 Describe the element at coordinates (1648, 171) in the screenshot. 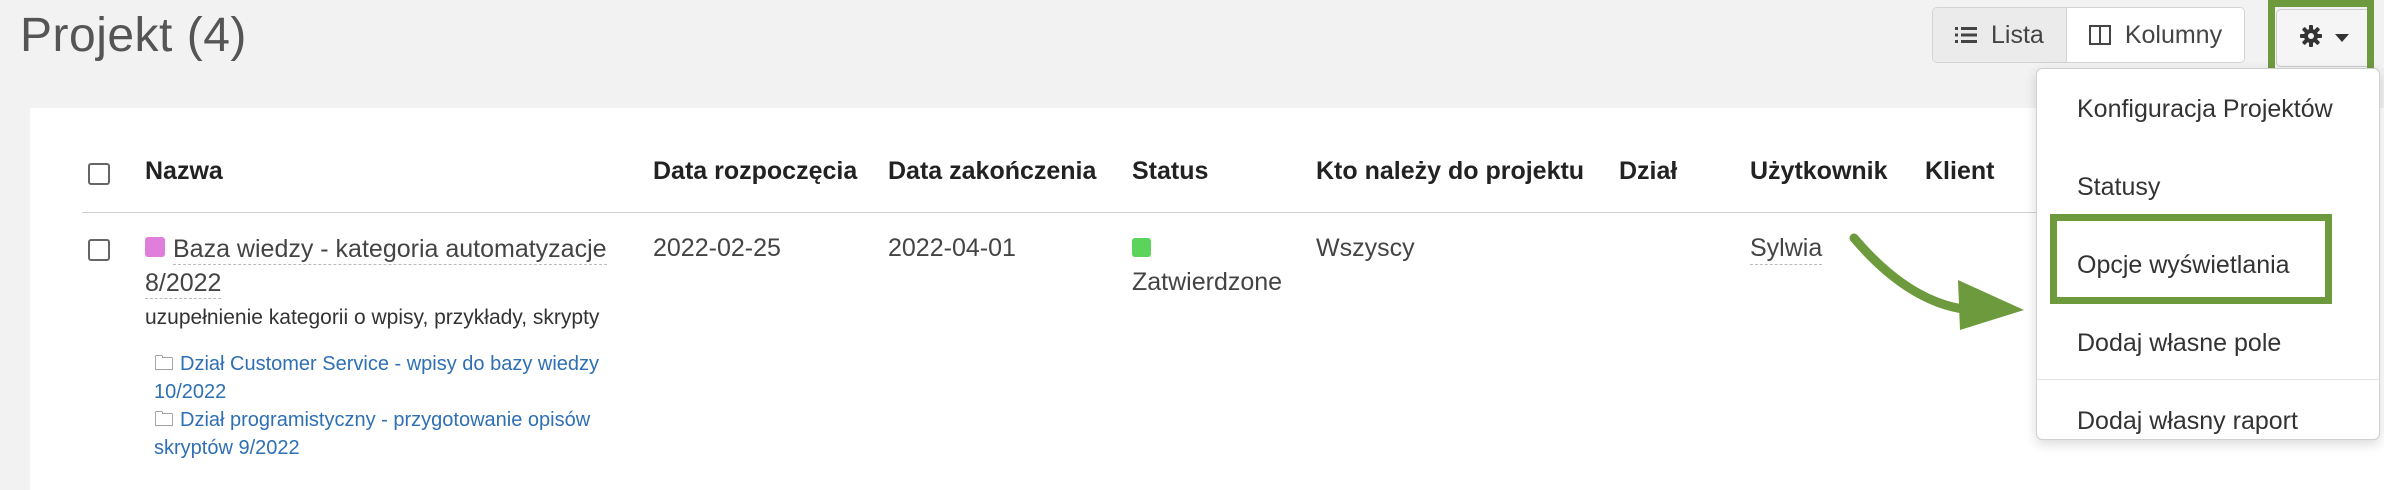

I see `column-header-department: Dział` at that location.